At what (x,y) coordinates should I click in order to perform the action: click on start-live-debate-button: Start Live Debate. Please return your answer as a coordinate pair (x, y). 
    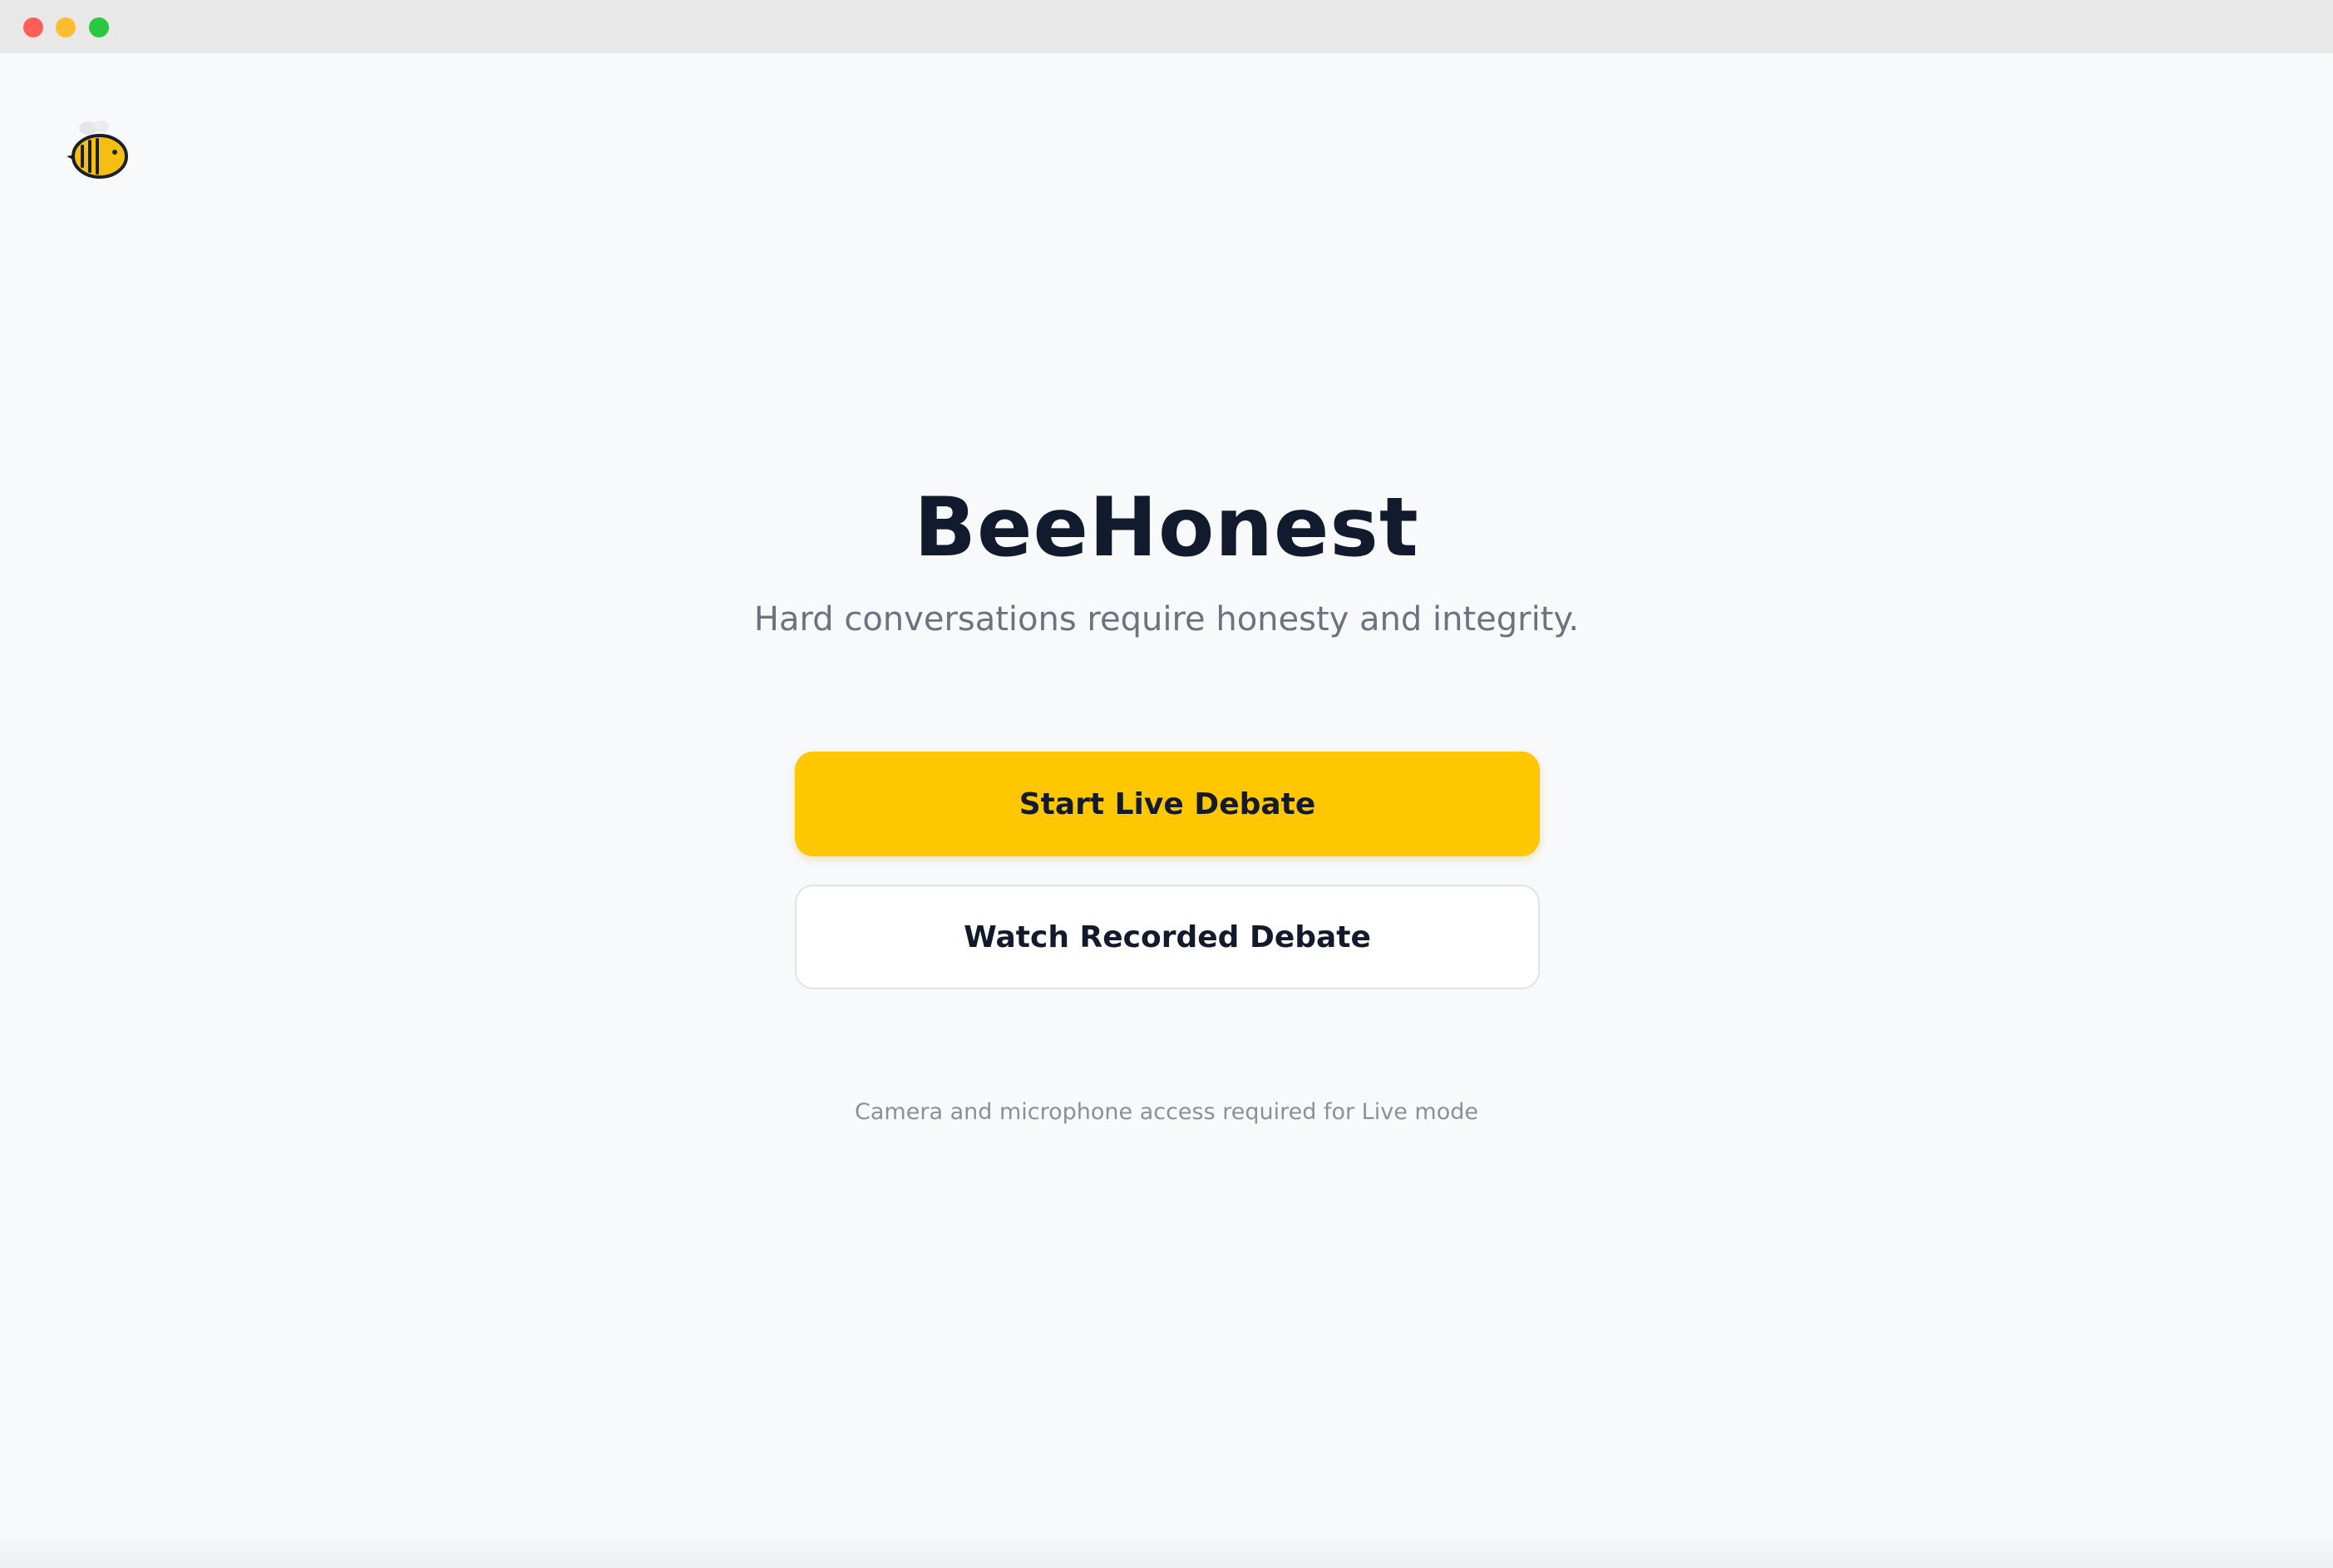
    Looking at the image, I should click on (1167, 804).